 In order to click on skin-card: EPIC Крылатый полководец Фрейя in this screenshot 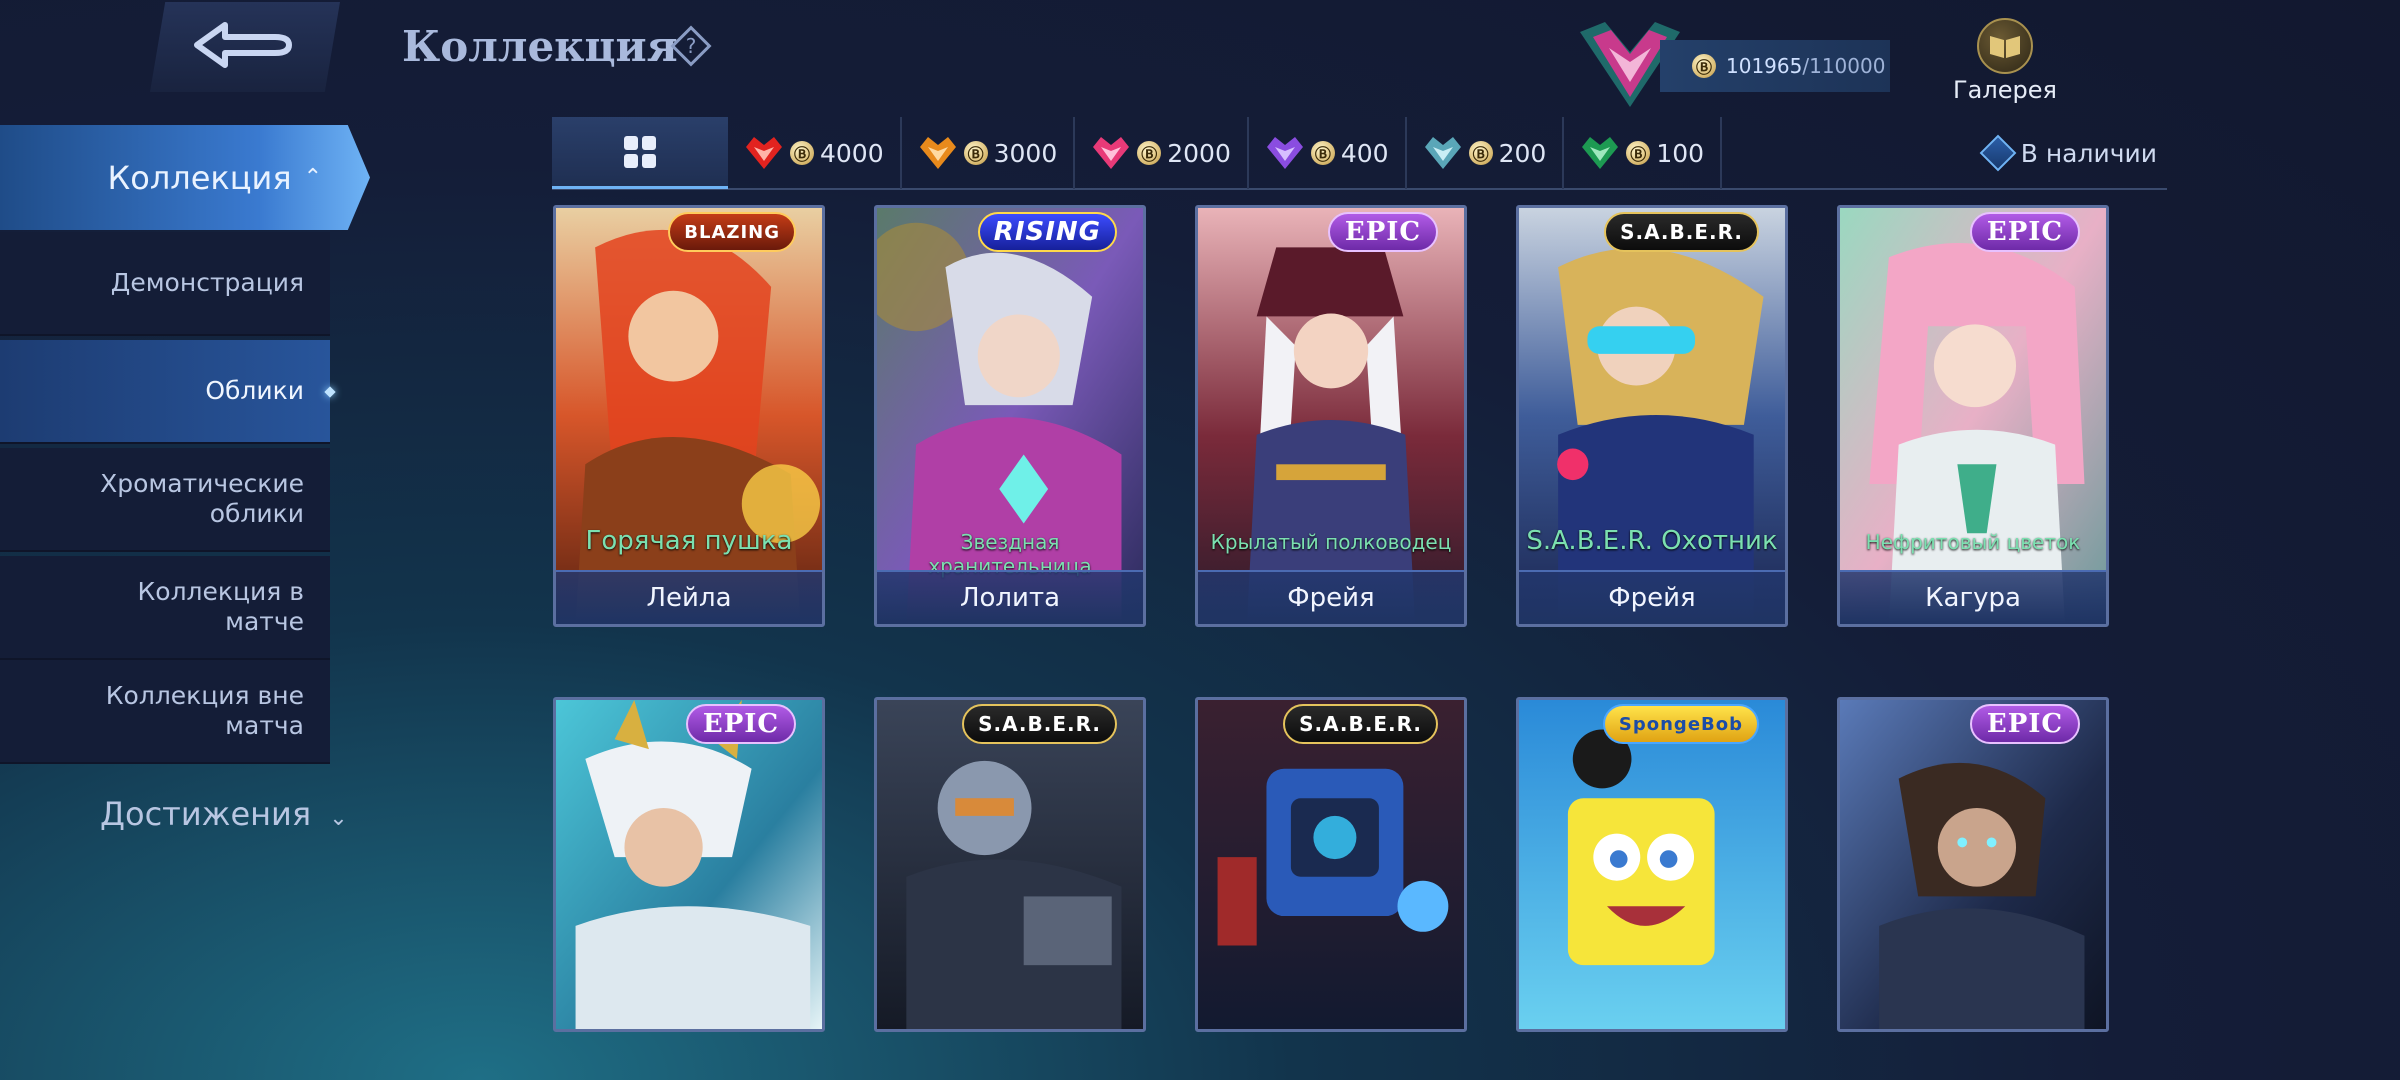, I will do `click(1331, 416)`.